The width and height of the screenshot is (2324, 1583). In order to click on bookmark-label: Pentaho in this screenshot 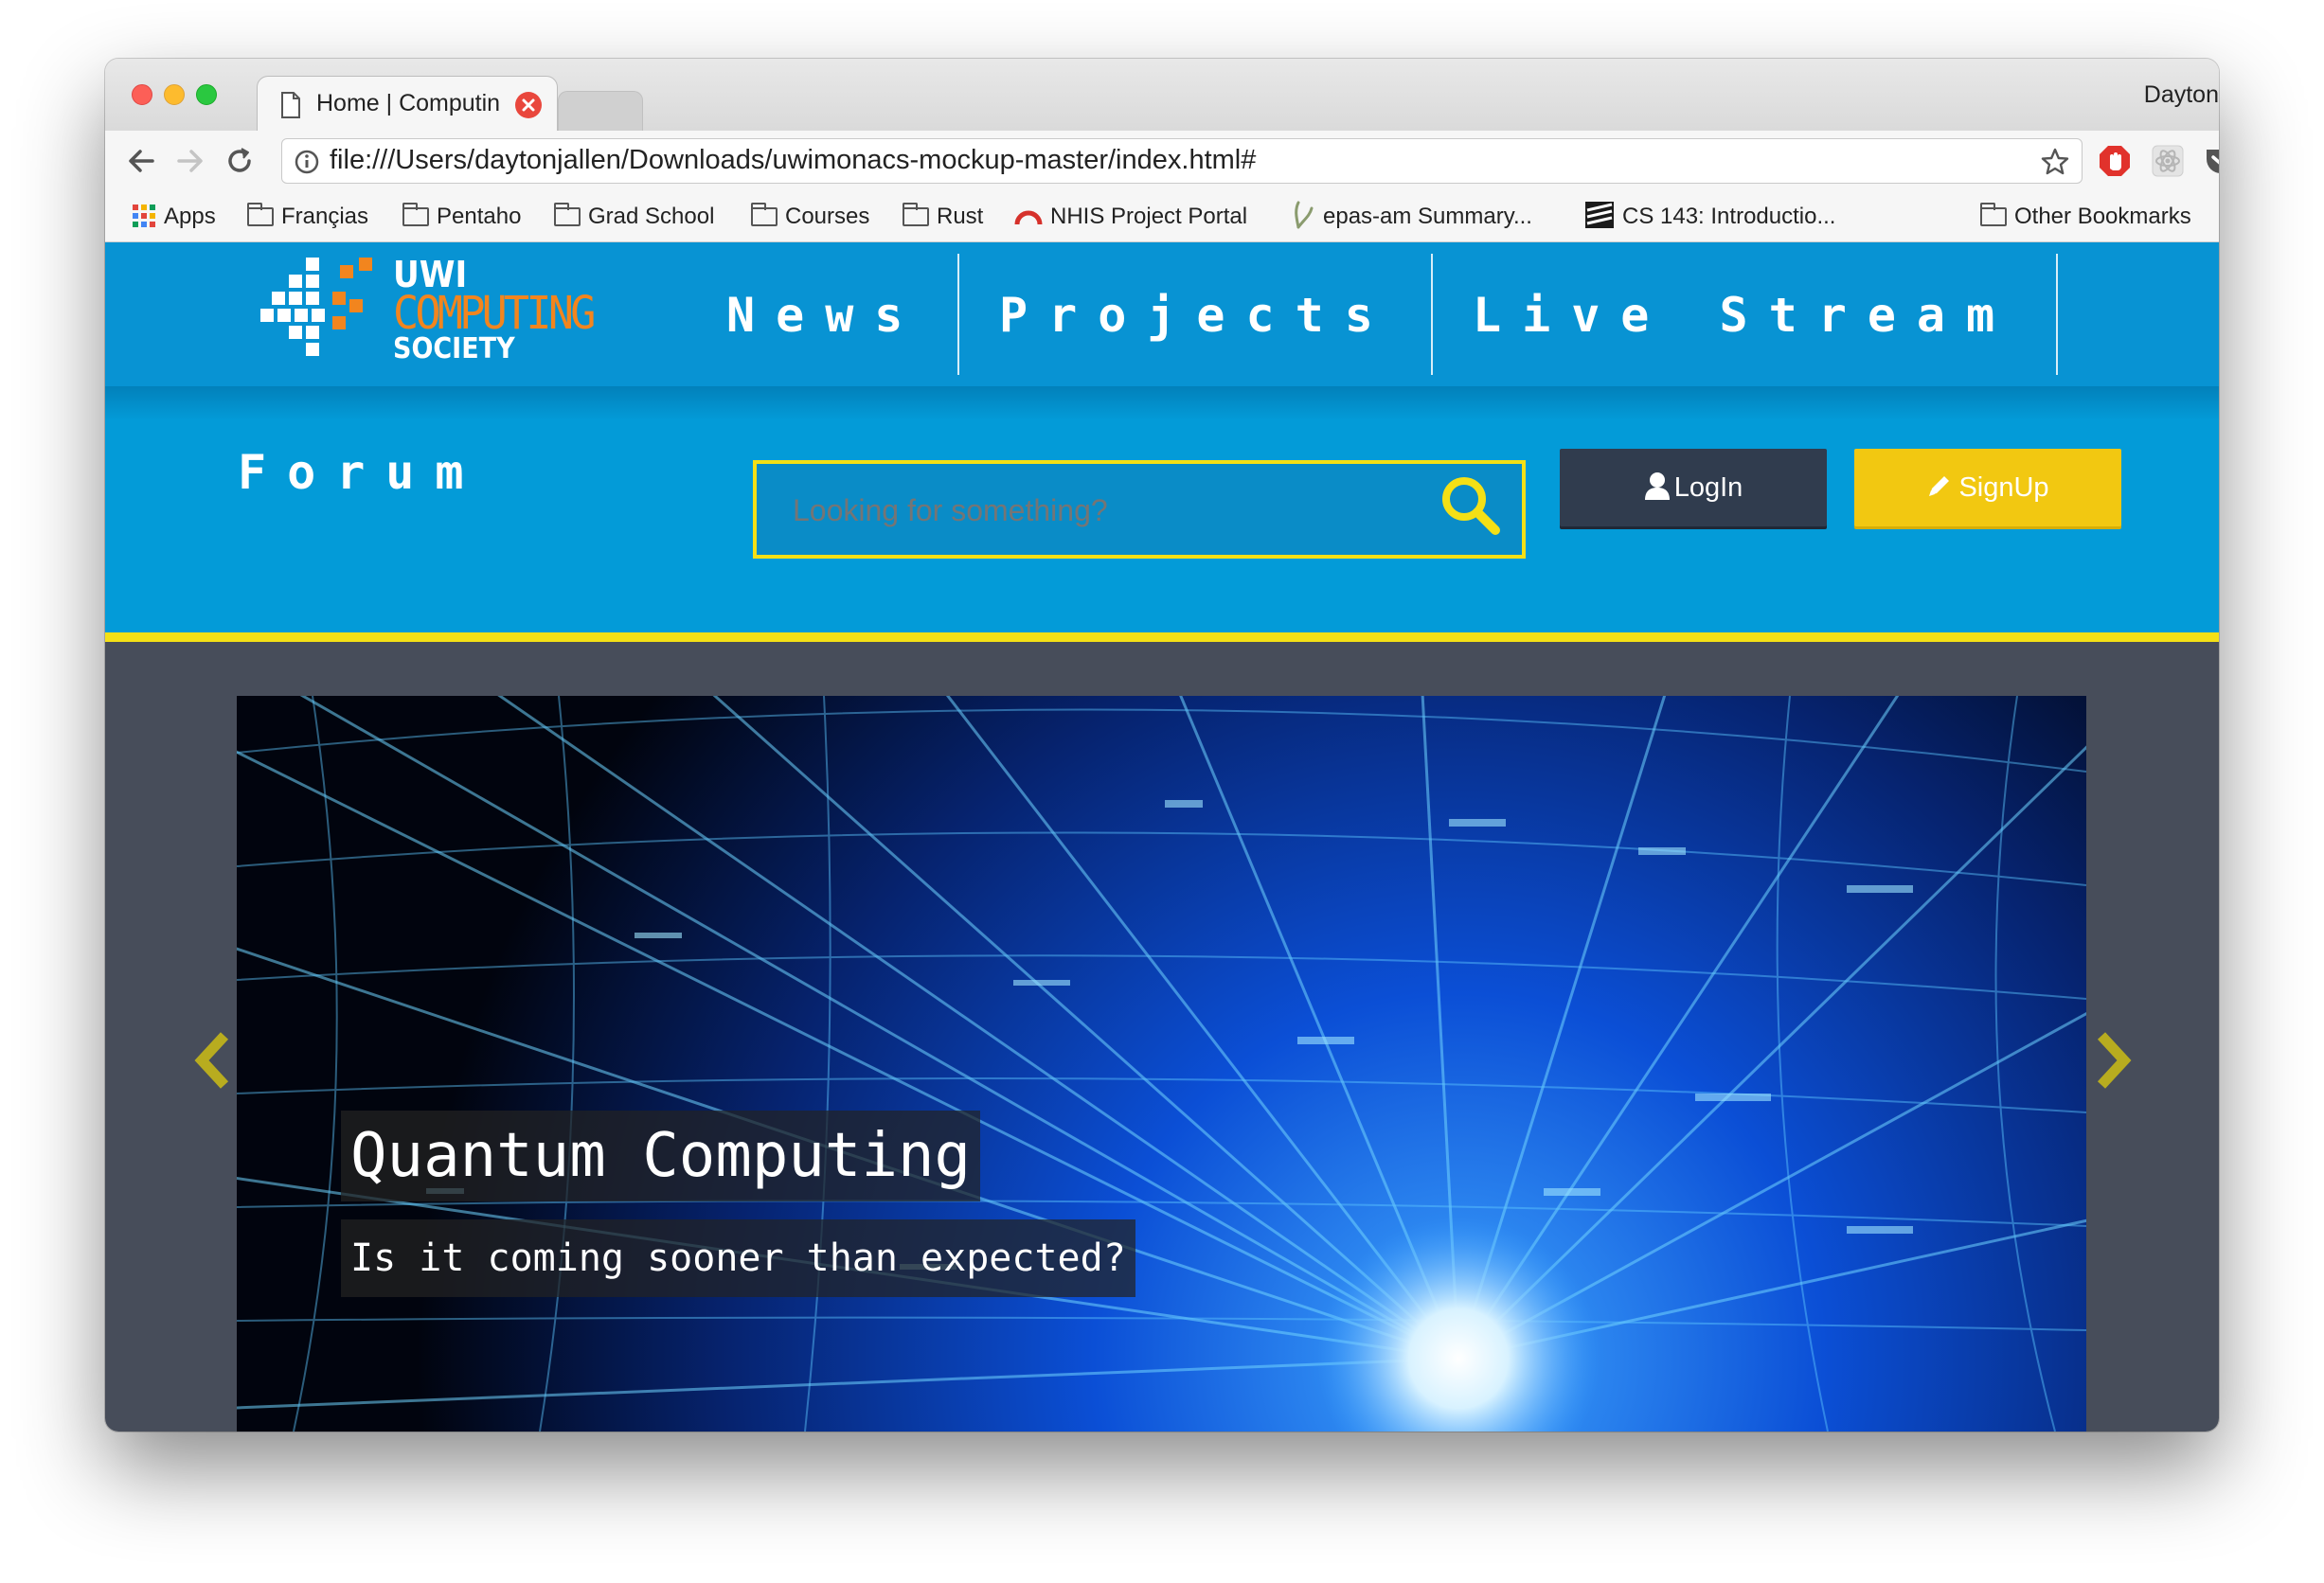, I will do `click(480, 217)`.